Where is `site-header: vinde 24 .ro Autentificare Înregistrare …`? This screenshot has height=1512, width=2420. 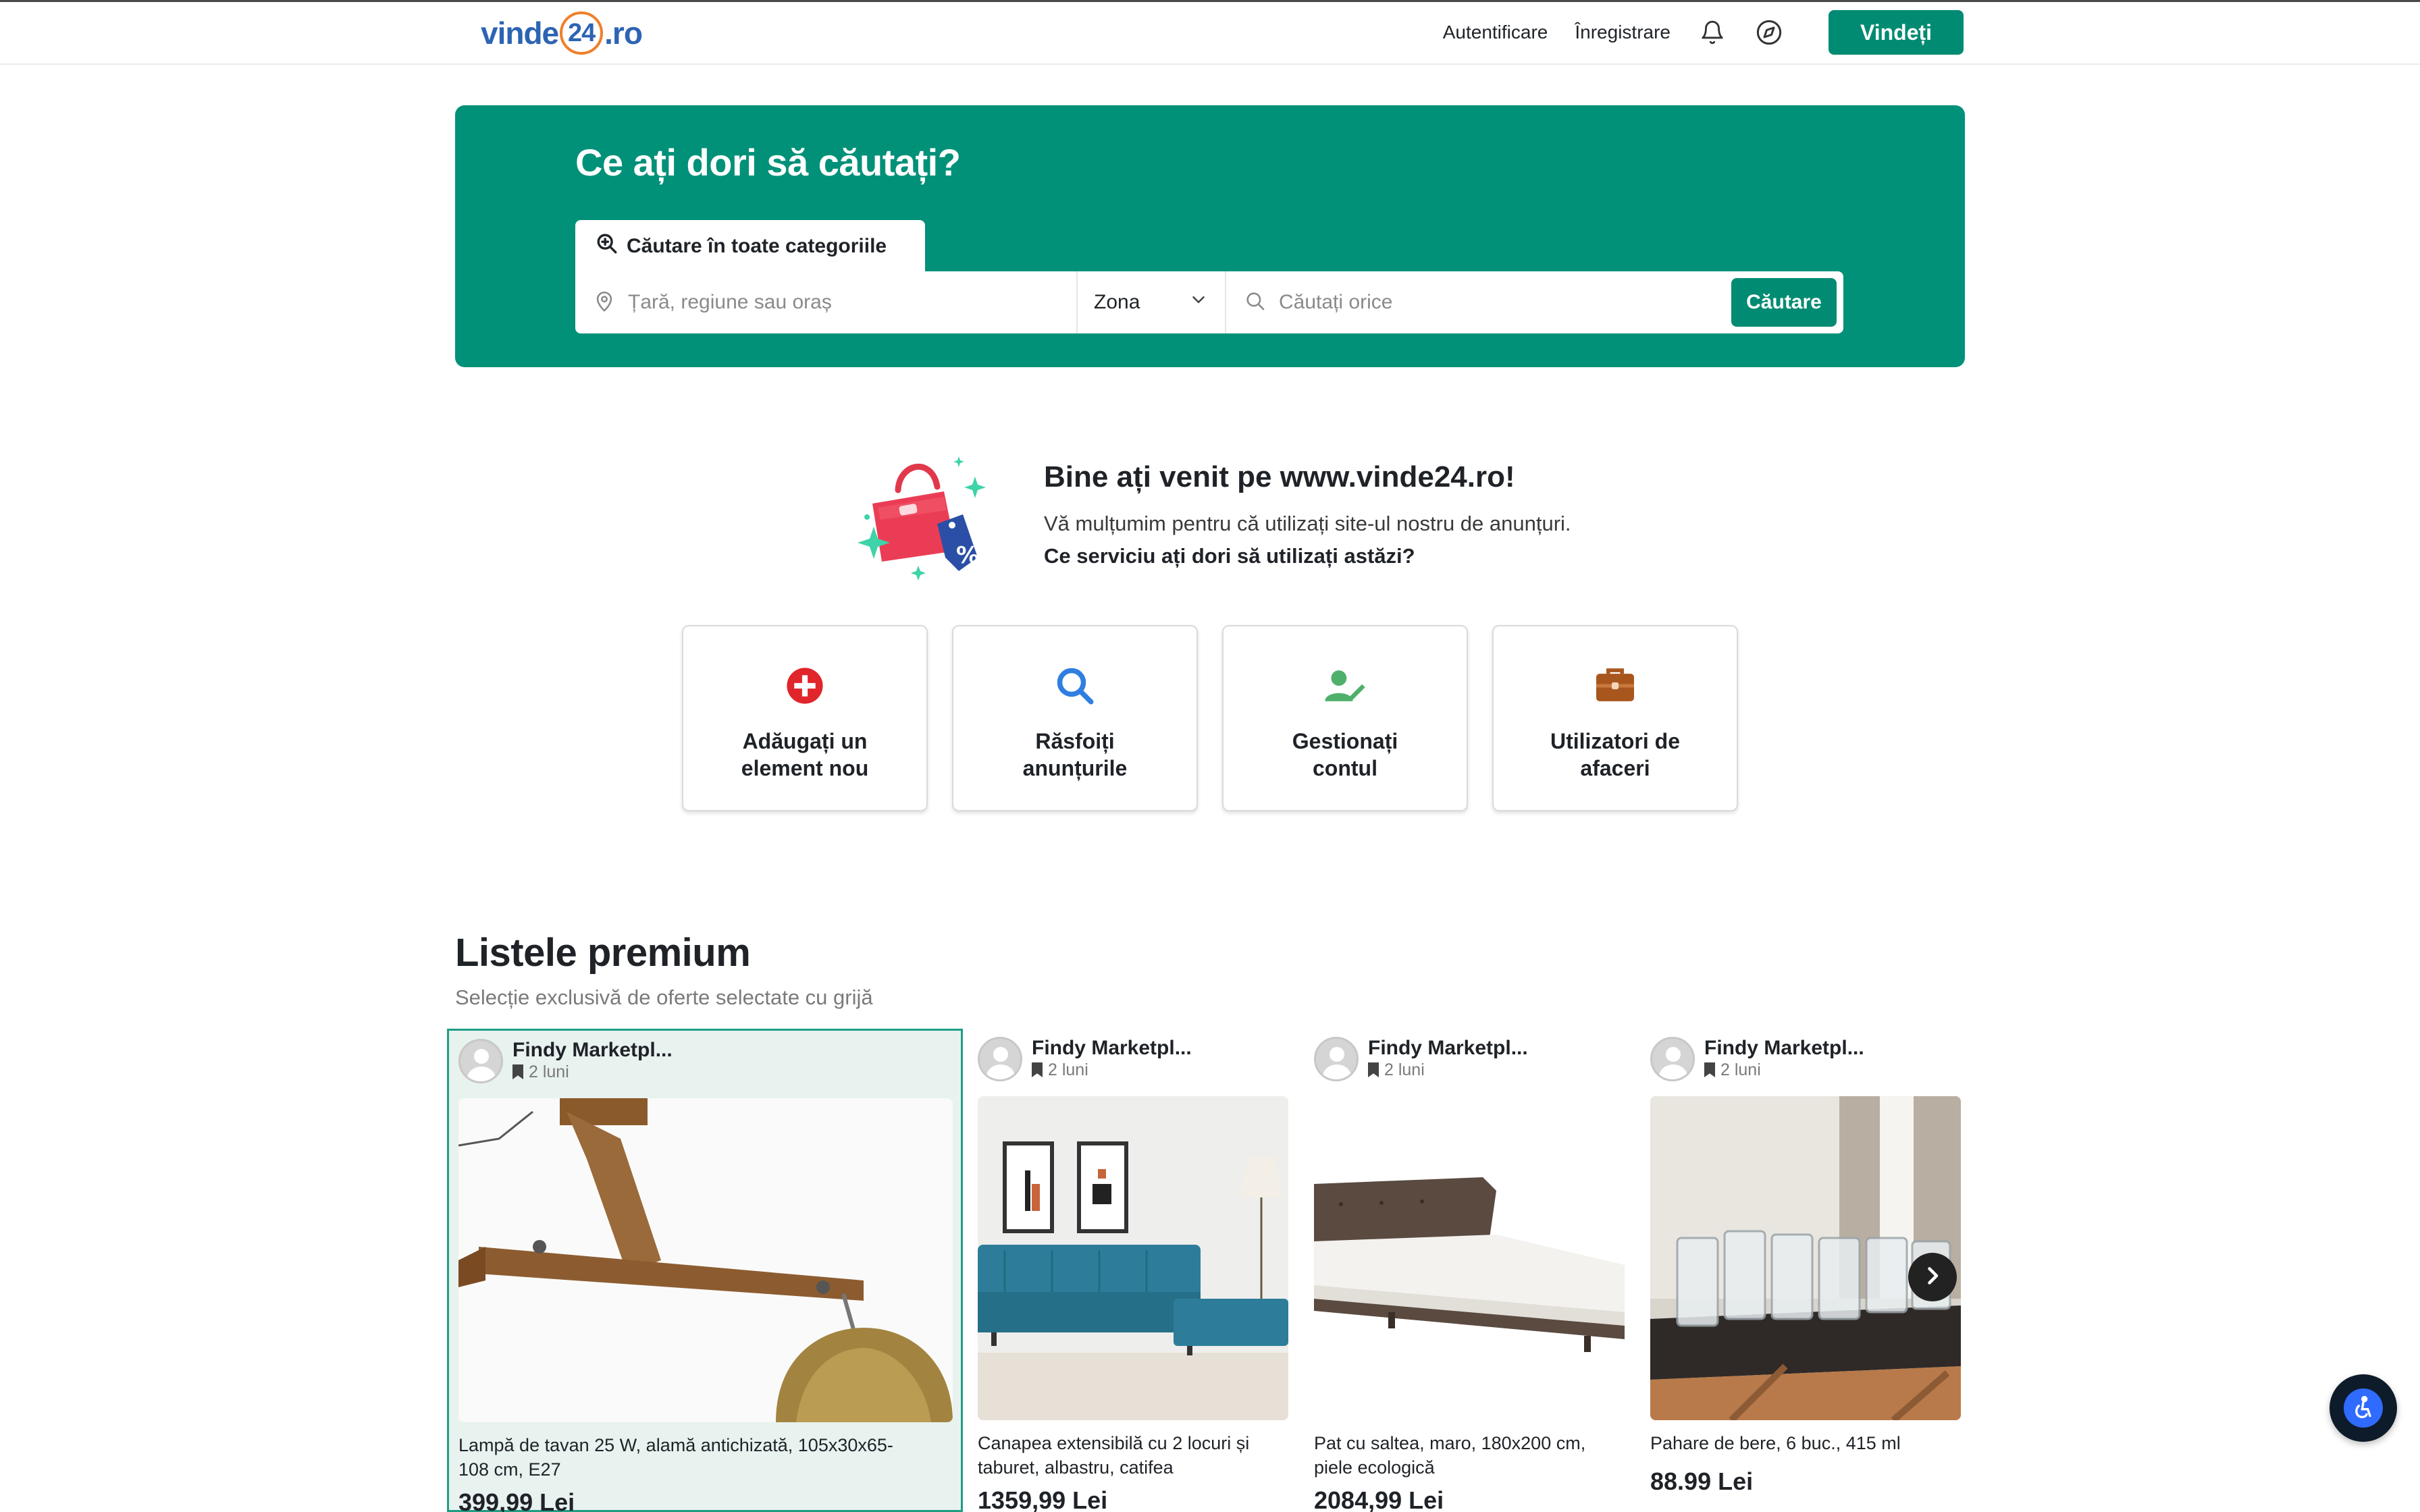
site-header: vinde 24 .ro Autentificare Înregistrare … is located at coordinates (1210, 33).